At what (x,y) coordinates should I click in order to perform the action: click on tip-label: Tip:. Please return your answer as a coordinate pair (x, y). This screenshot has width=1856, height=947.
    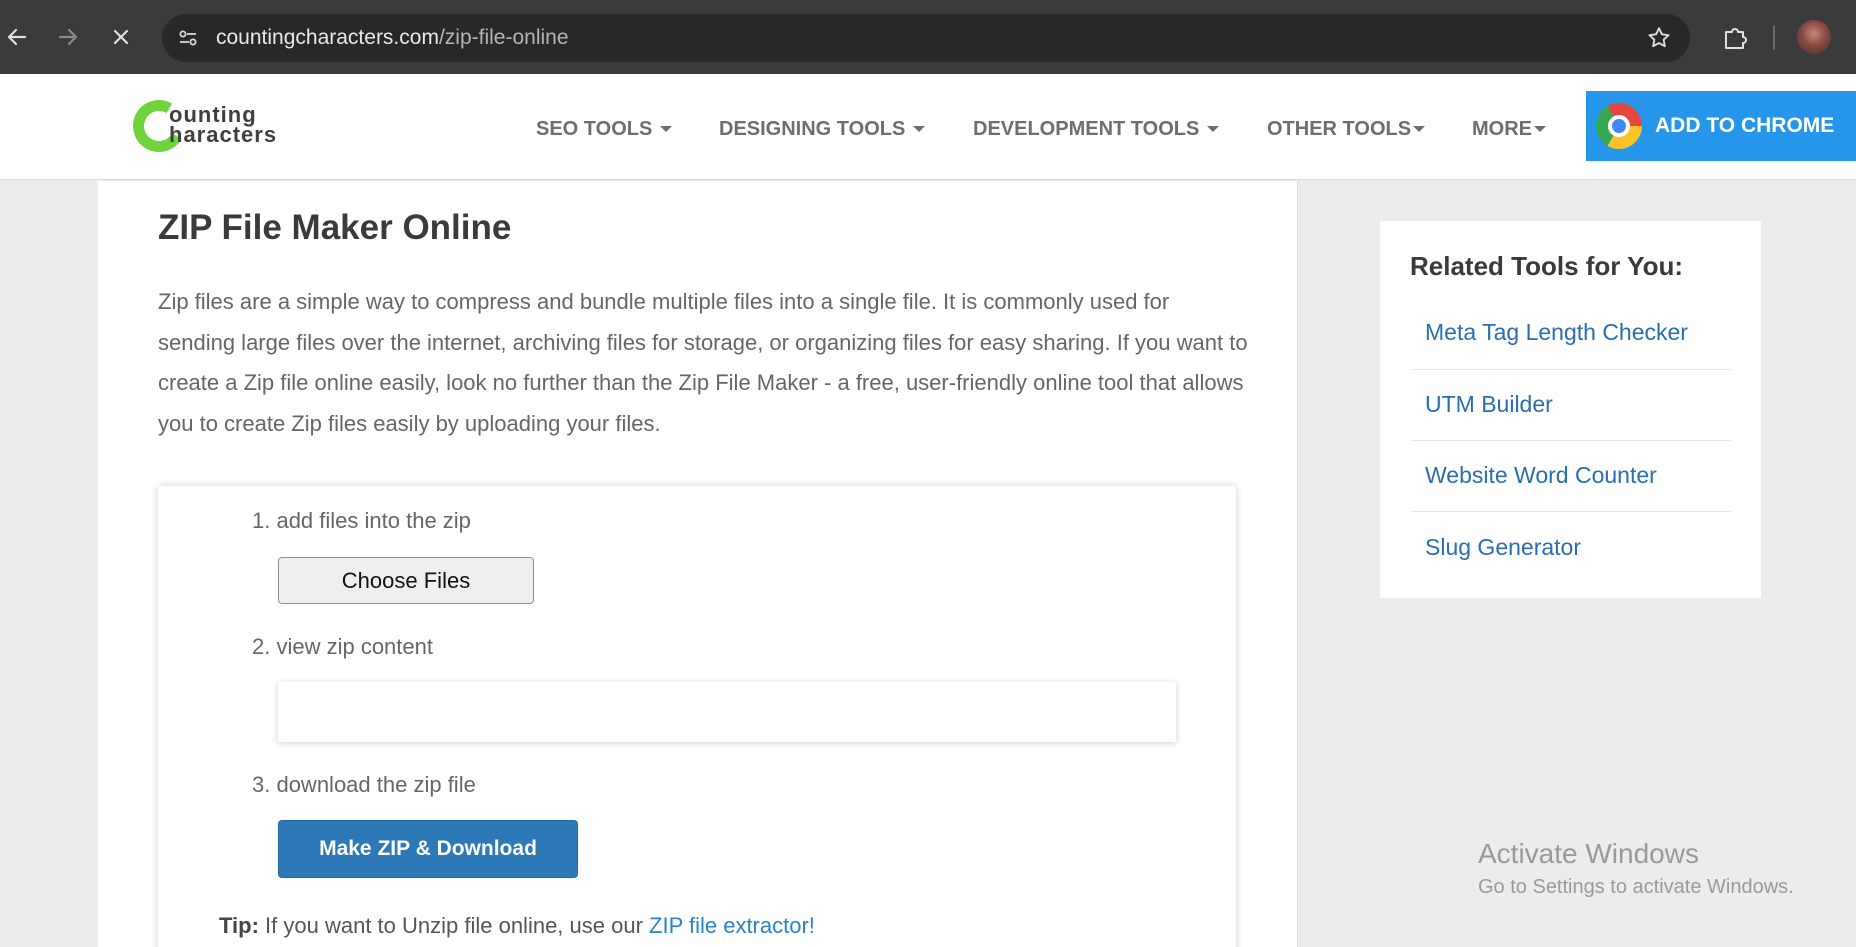
    Looking at the image, I should click on (239, 925).